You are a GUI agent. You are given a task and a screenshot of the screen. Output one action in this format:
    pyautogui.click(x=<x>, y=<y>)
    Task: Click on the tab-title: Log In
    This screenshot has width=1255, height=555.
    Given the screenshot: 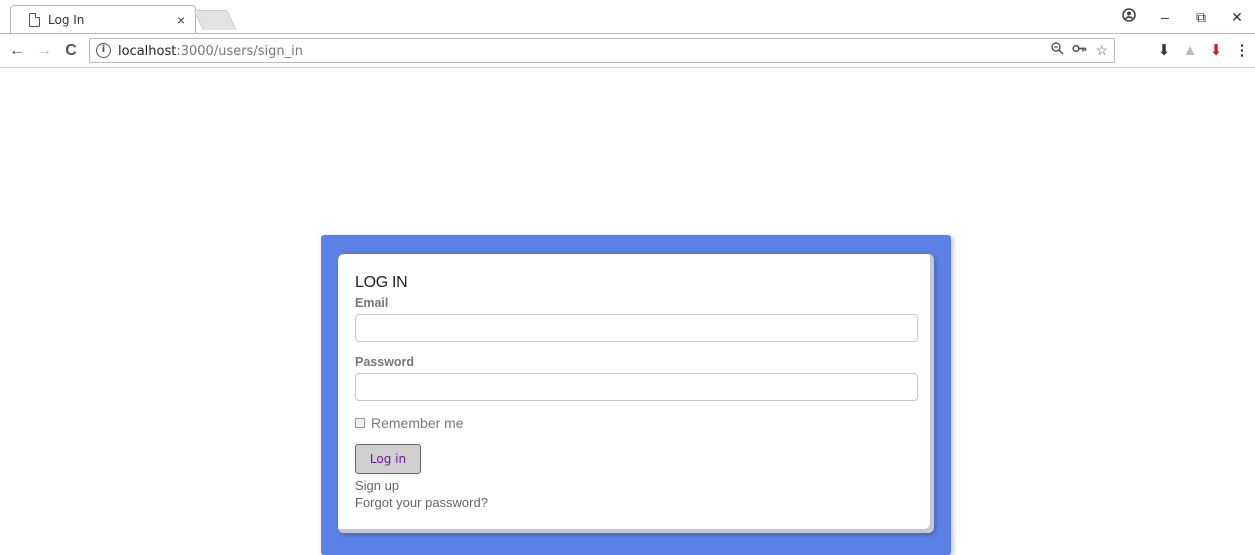 What is the action you would take?
    pyautogui.click(x=66, y=20)
    